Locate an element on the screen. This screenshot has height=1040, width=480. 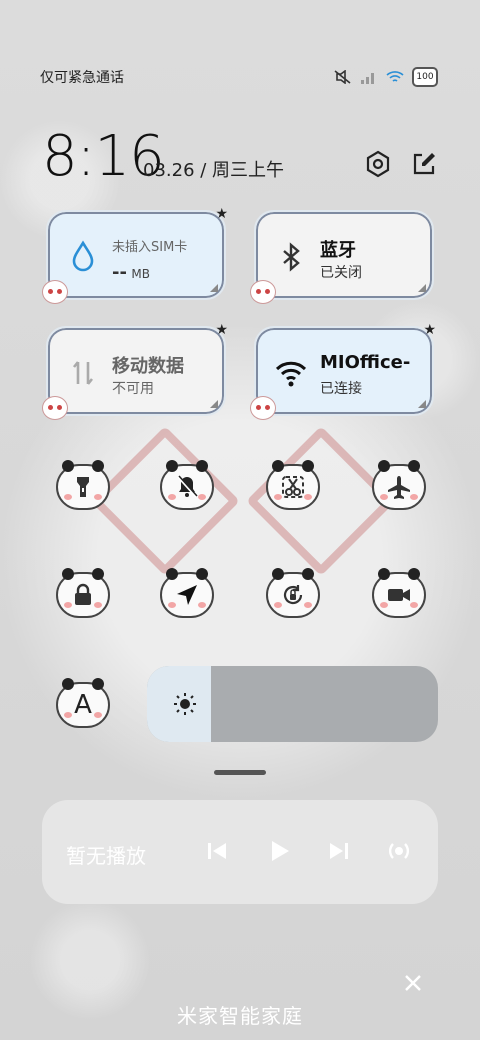
mobile-data-status: 不可用 is located at coordinates (133, 389).